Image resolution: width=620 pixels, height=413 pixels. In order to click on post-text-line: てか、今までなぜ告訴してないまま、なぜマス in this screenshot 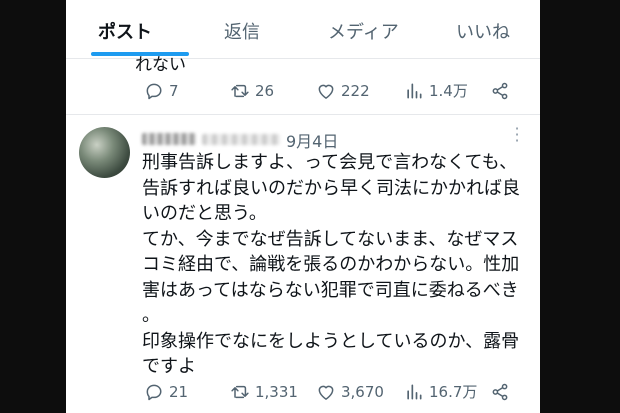, I will do `click(330, 239)`.